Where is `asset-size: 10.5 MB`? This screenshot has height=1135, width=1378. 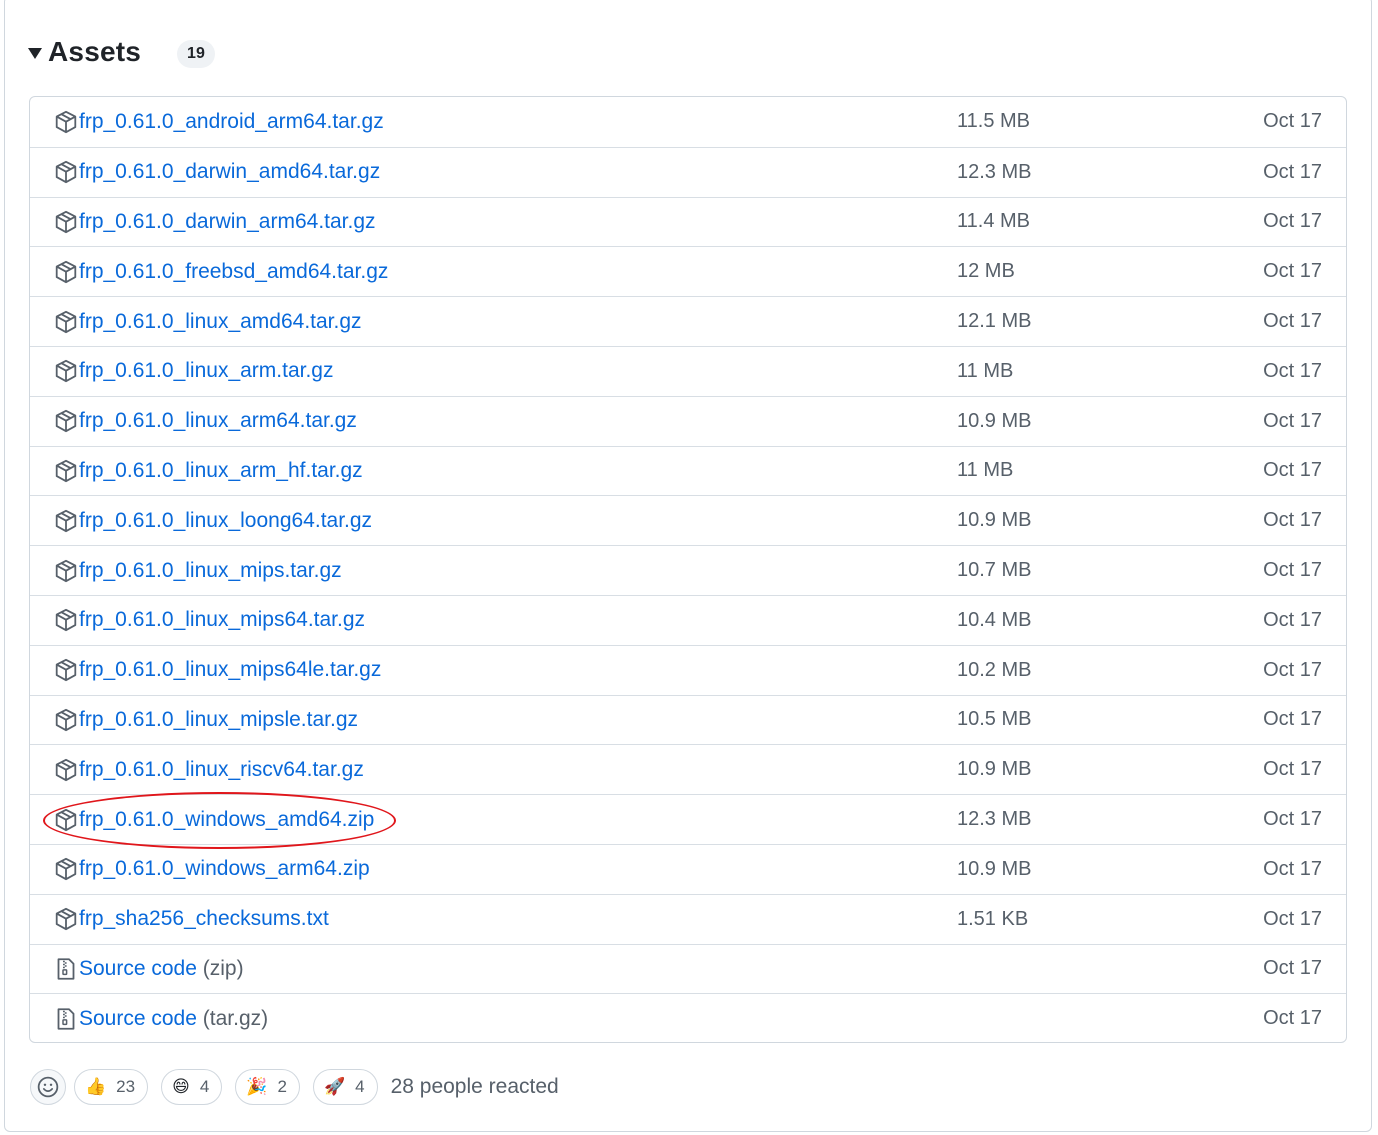
asset-size: 10.5 MB is located at coordinates (994, 719).